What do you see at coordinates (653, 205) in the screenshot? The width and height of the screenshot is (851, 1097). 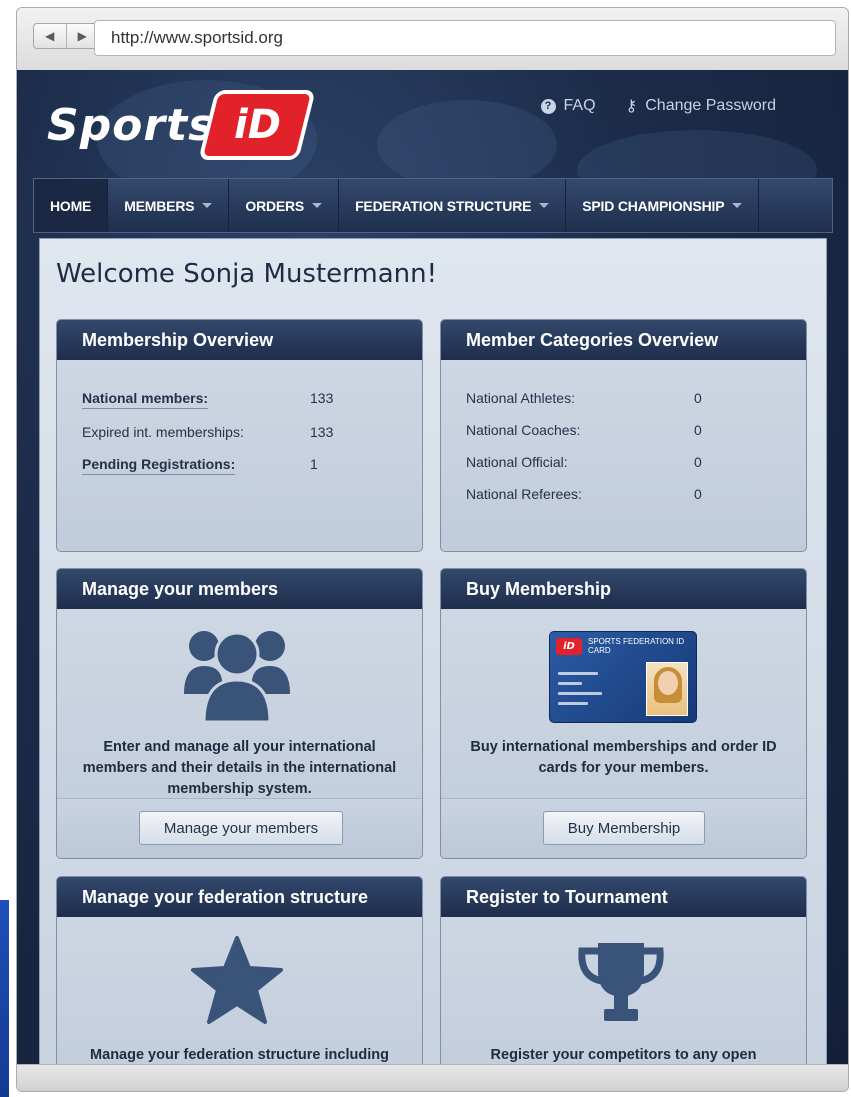 I see `menu-spid-championship-label: SPID CHAMPIONSHIP` at bounding box center [653, 205].